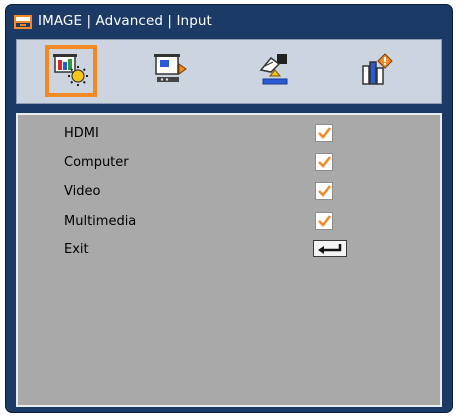 This screenshot has height=417, width=458. What do you see at coordinates (23, 21) in the screenshot?
I see `projector-menu-icon` at bounding box center [23, 21].